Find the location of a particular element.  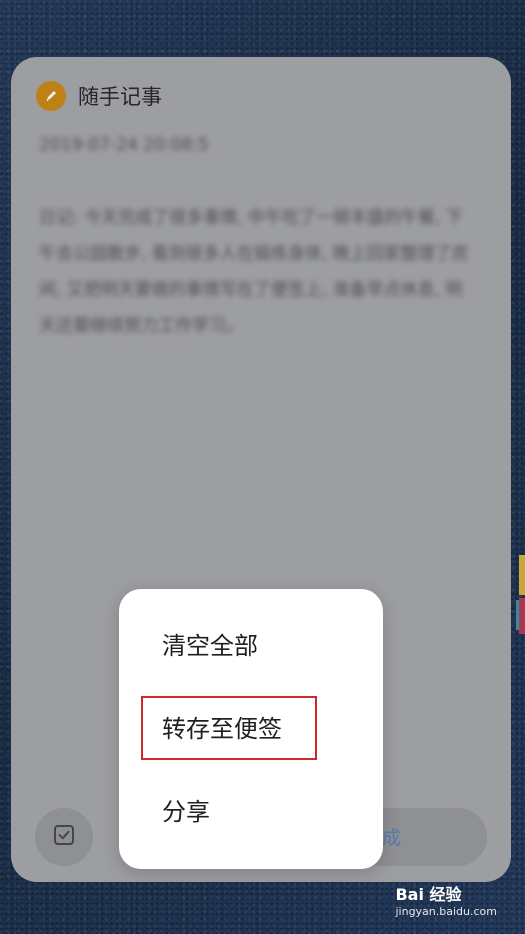

watermark-url: jingyan.baidu.com is located at coordinates (446, 911).